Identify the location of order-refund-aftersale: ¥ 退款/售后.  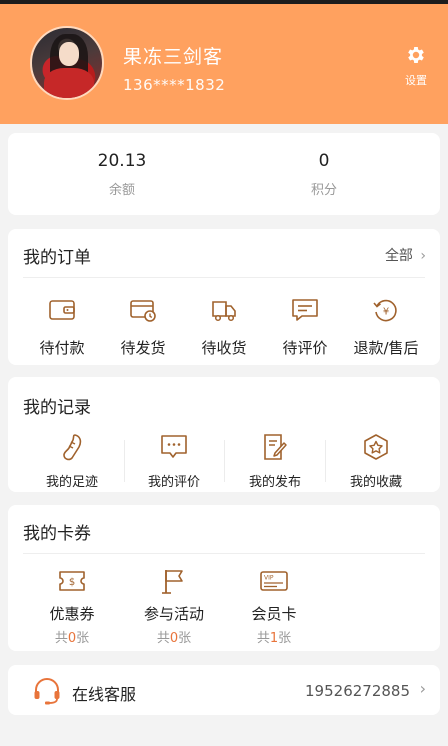
(386, 327).